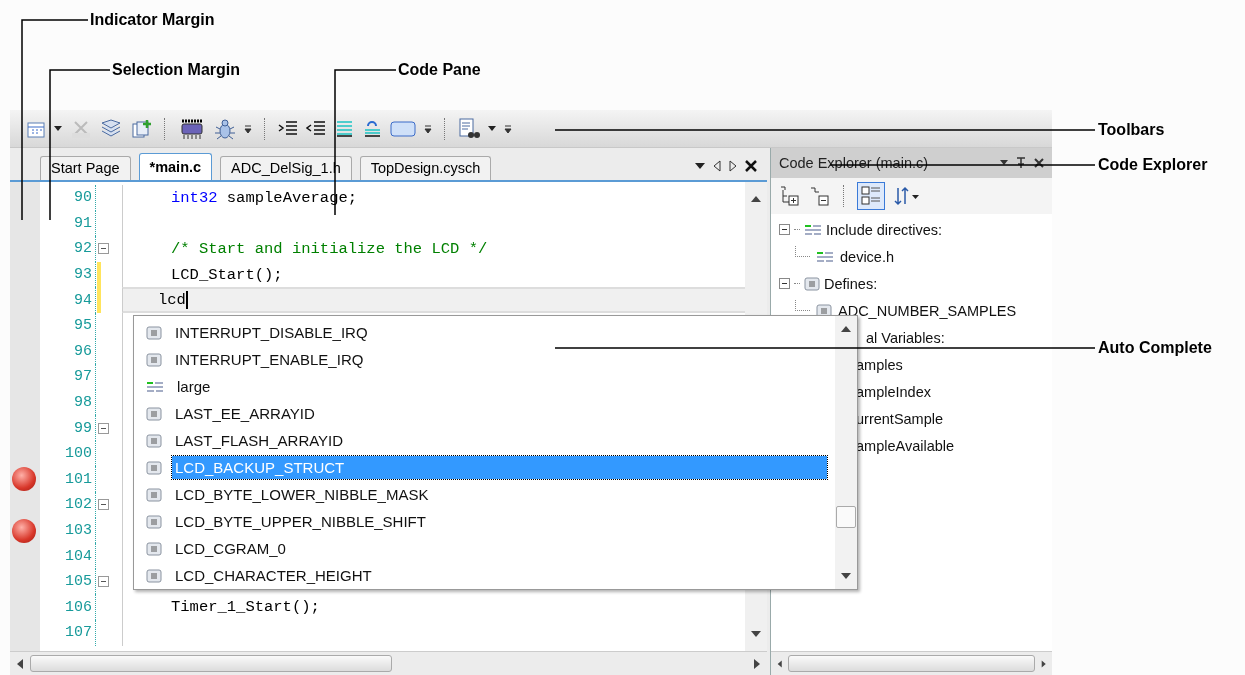  I want to click on callout-label: Toolbars, so click(1131, 130).